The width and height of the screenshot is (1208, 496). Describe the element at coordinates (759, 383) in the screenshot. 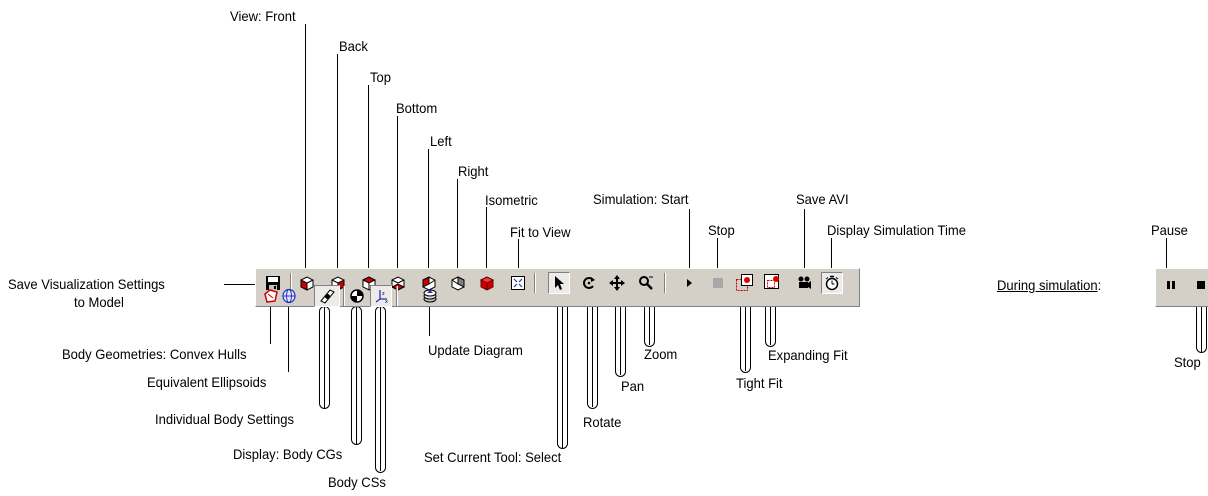

I see `label-tight-fit: Tight Fit` at that location.